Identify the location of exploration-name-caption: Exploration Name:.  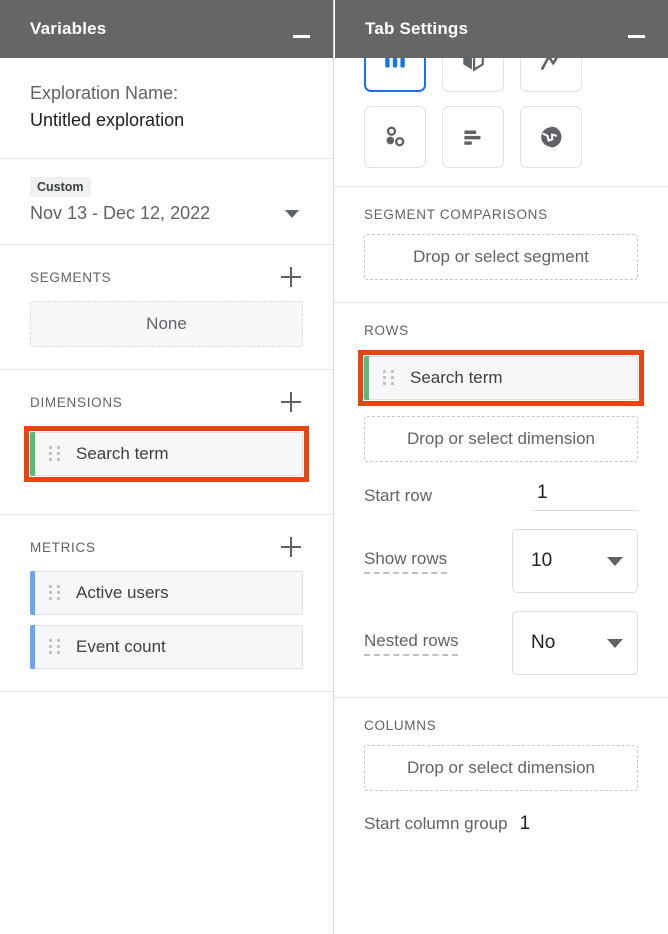
(104, 93).